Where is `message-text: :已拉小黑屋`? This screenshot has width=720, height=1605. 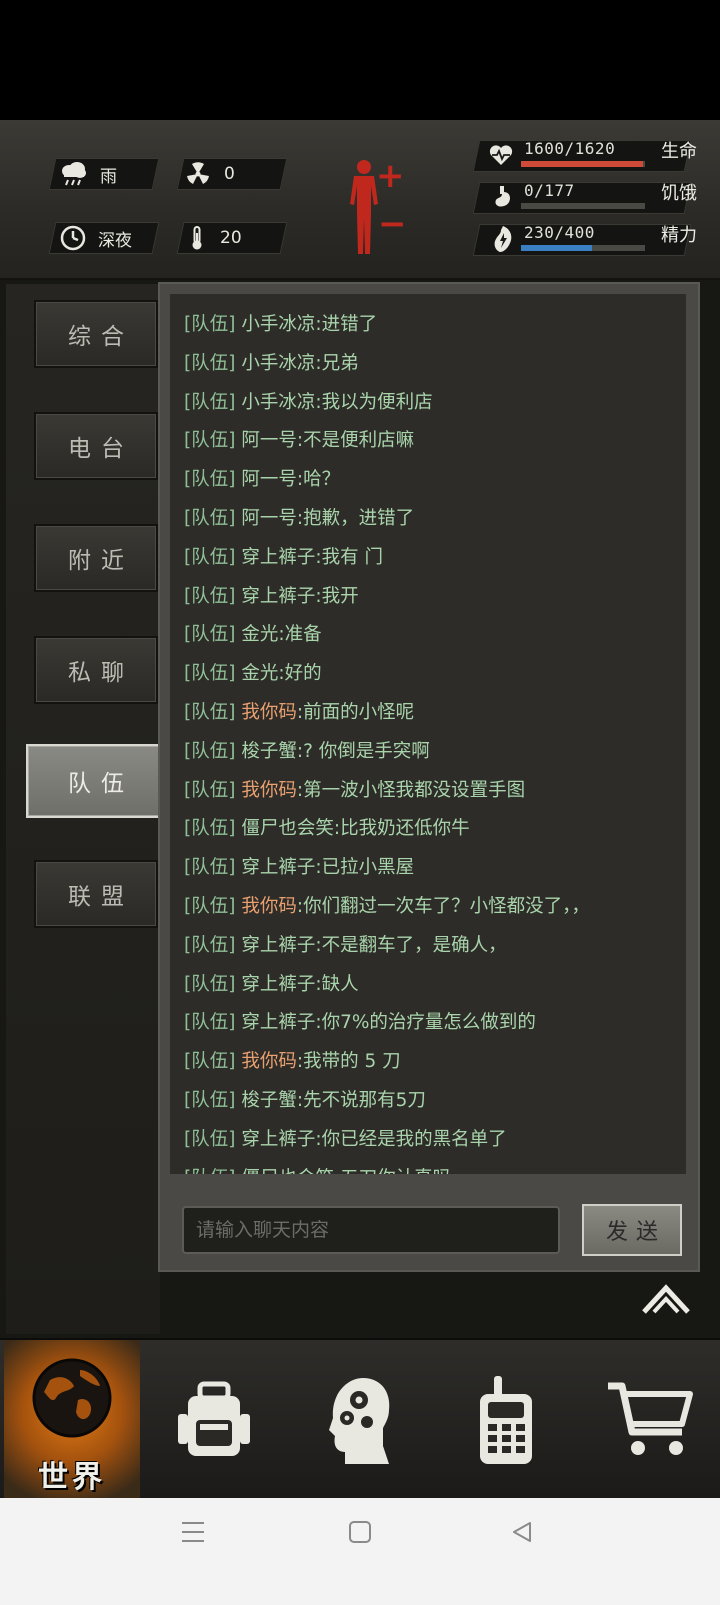
message-text: :已拉小黑屋 is located at coordinates (365, 868).